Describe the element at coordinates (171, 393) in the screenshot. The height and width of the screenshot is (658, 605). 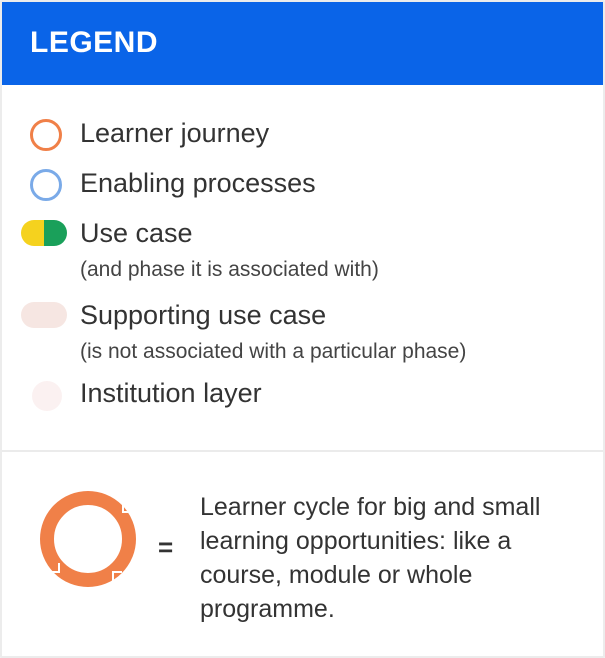
I see `legend-label: Institution layer` at that location.